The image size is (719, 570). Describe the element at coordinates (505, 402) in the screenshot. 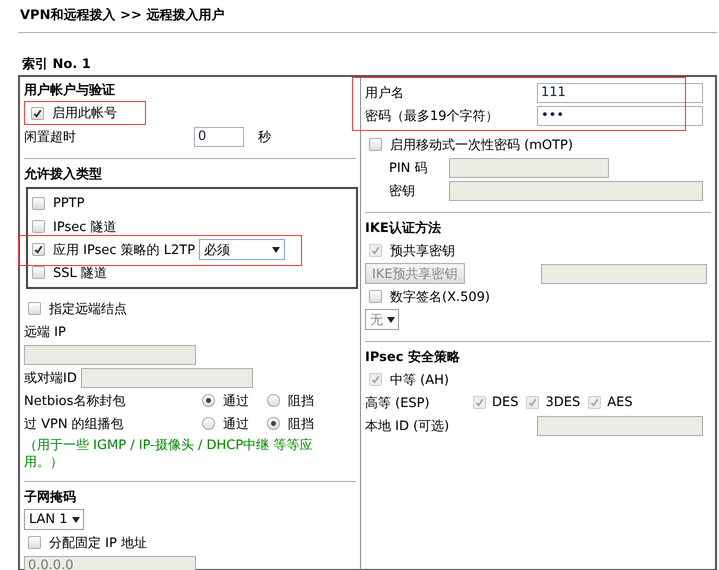

I see `checkbox-label: DES` at that location.